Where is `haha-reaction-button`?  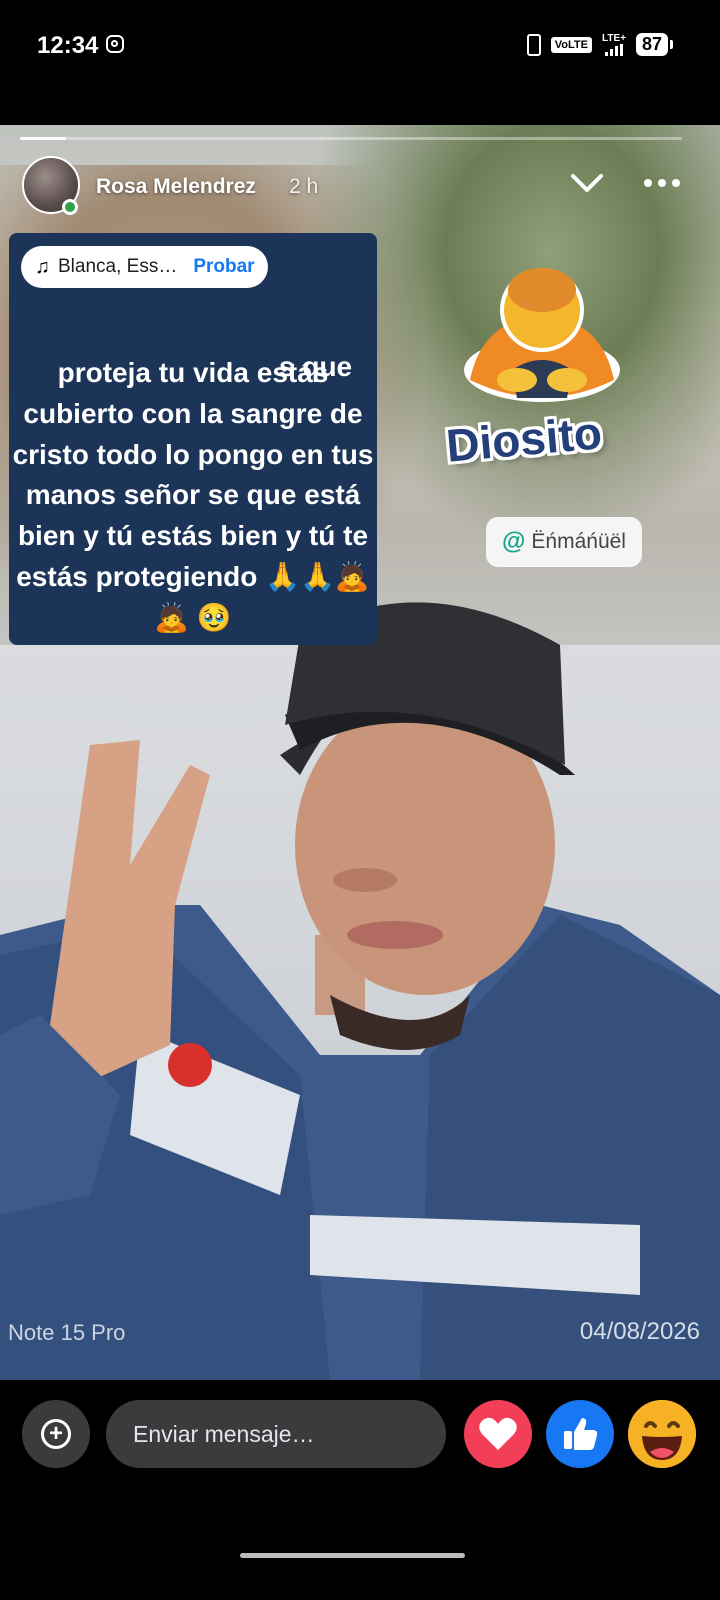
haha-reaction-button is located at coordinates (662, 1434).